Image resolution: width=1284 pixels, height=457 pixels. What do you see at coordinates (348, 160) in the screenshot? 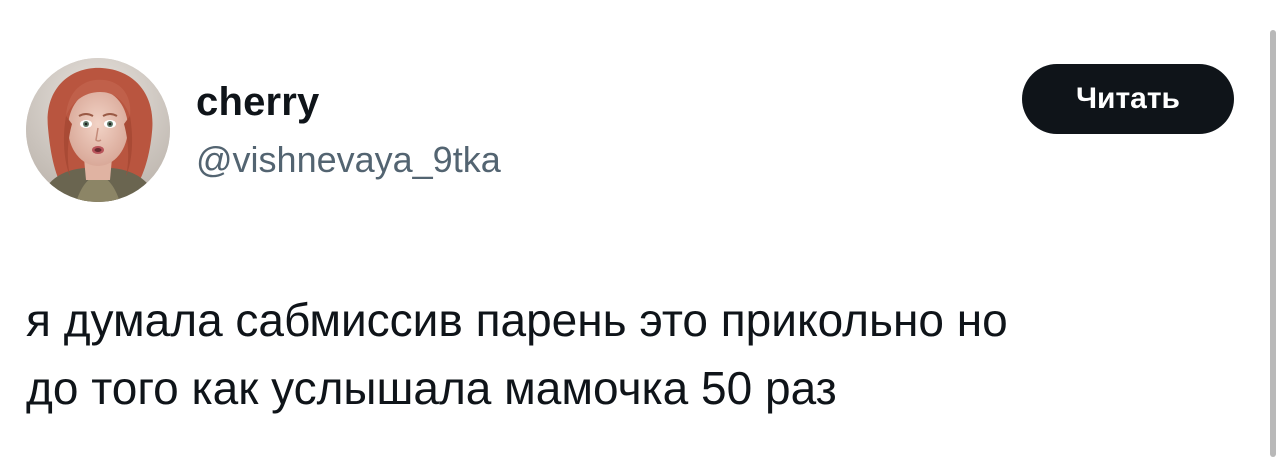
I see `author-handle: @vishnevaya_9tka` at bounding box center [348, 160].